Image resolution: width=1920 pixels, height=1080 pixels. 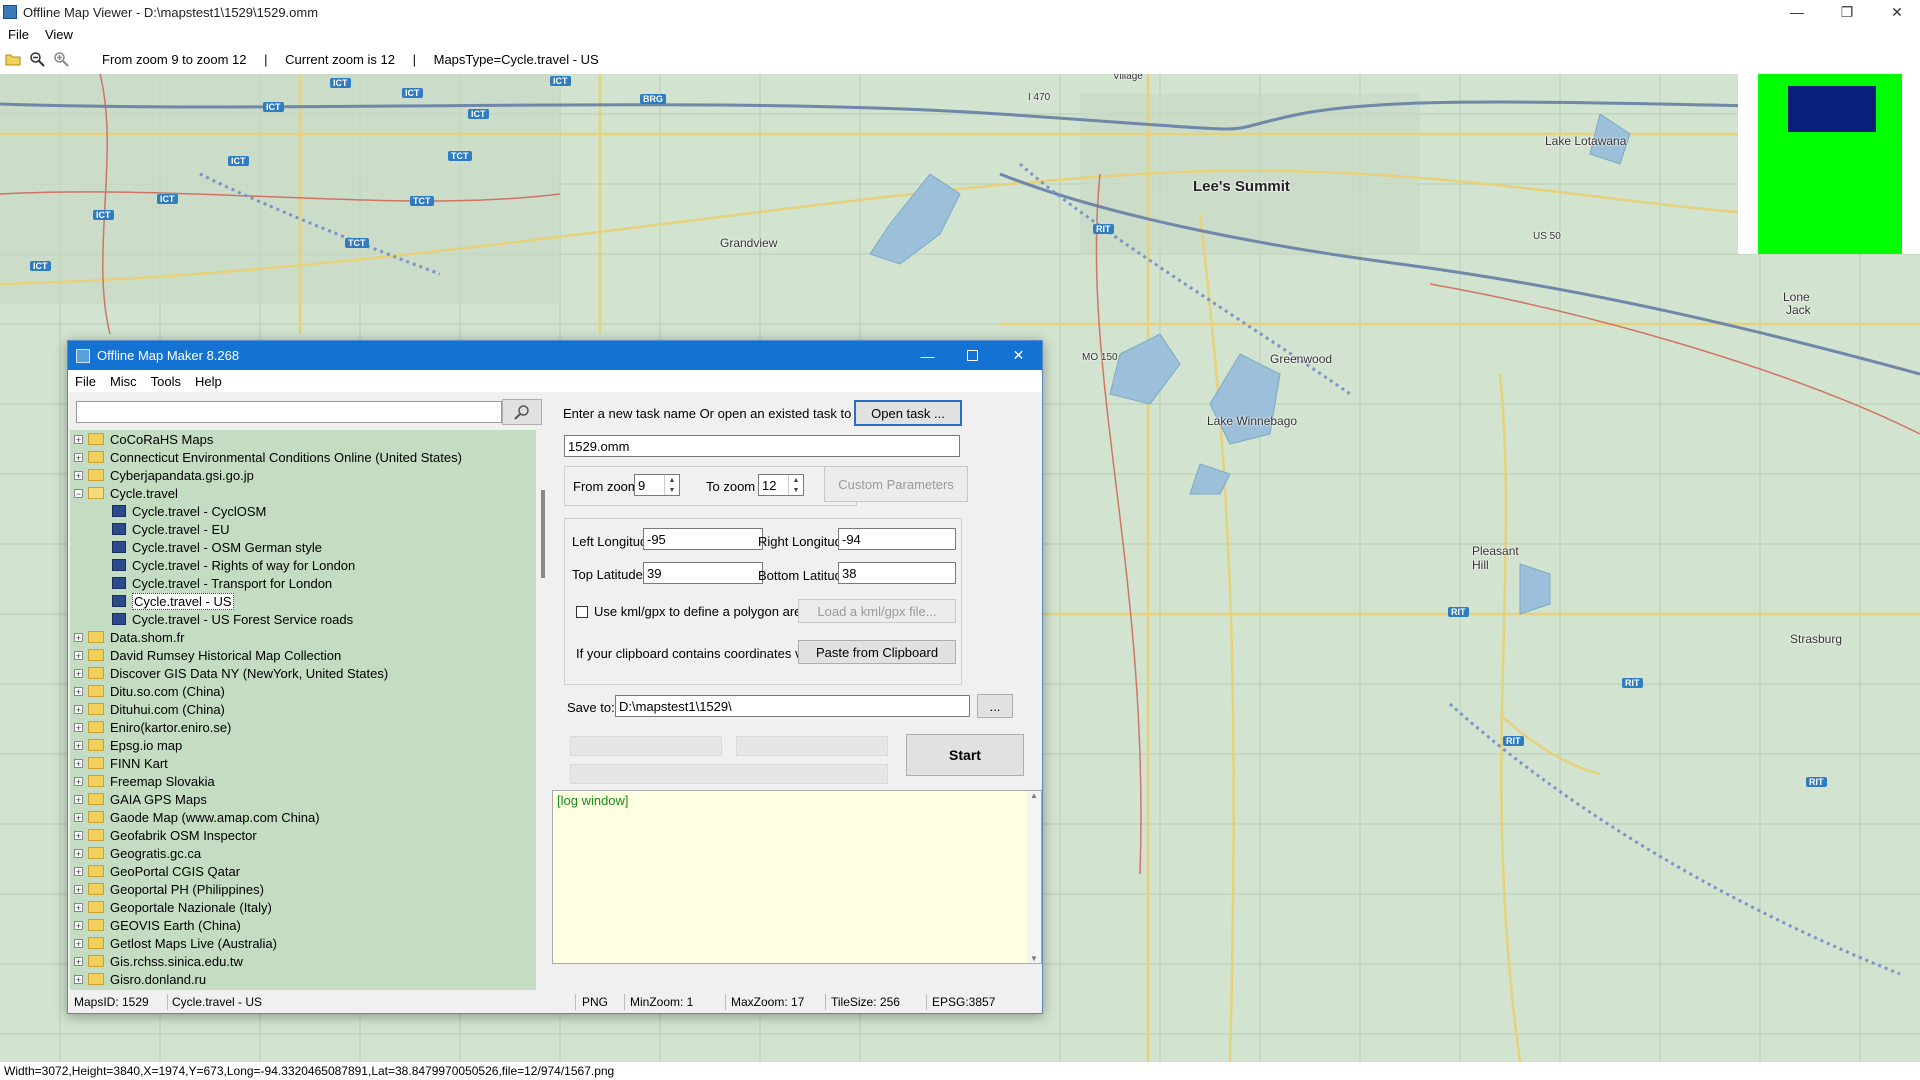 What do you see at coordinates (85, 381) in the screenshot?
I see `dialog-menu-file: File` at bounding box center [85, 381].